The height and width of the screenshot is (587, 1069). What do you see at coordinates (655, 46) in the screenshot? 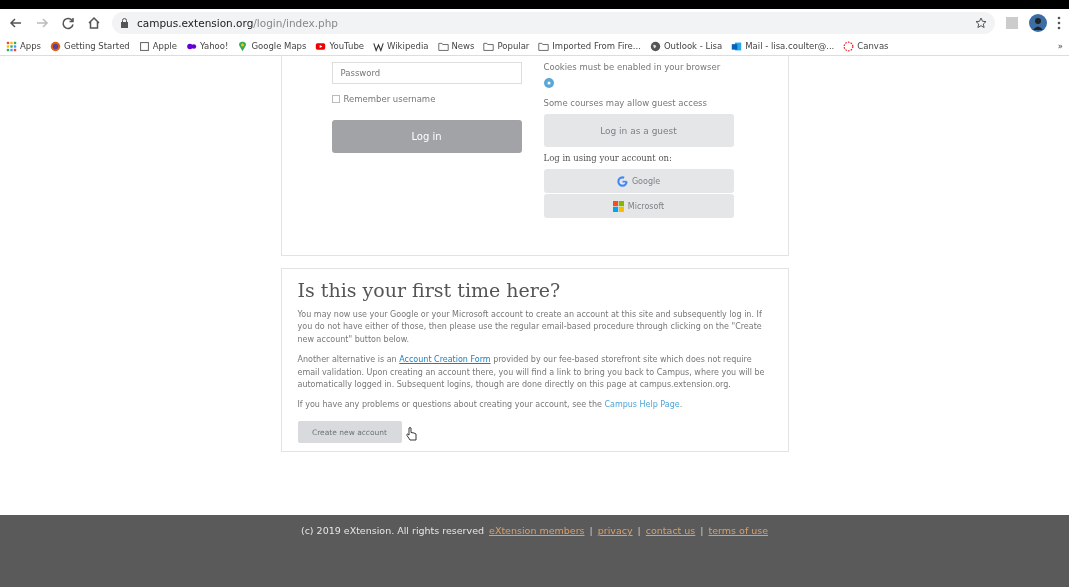
I see `globe-icon` at bounding box center [655, 46].